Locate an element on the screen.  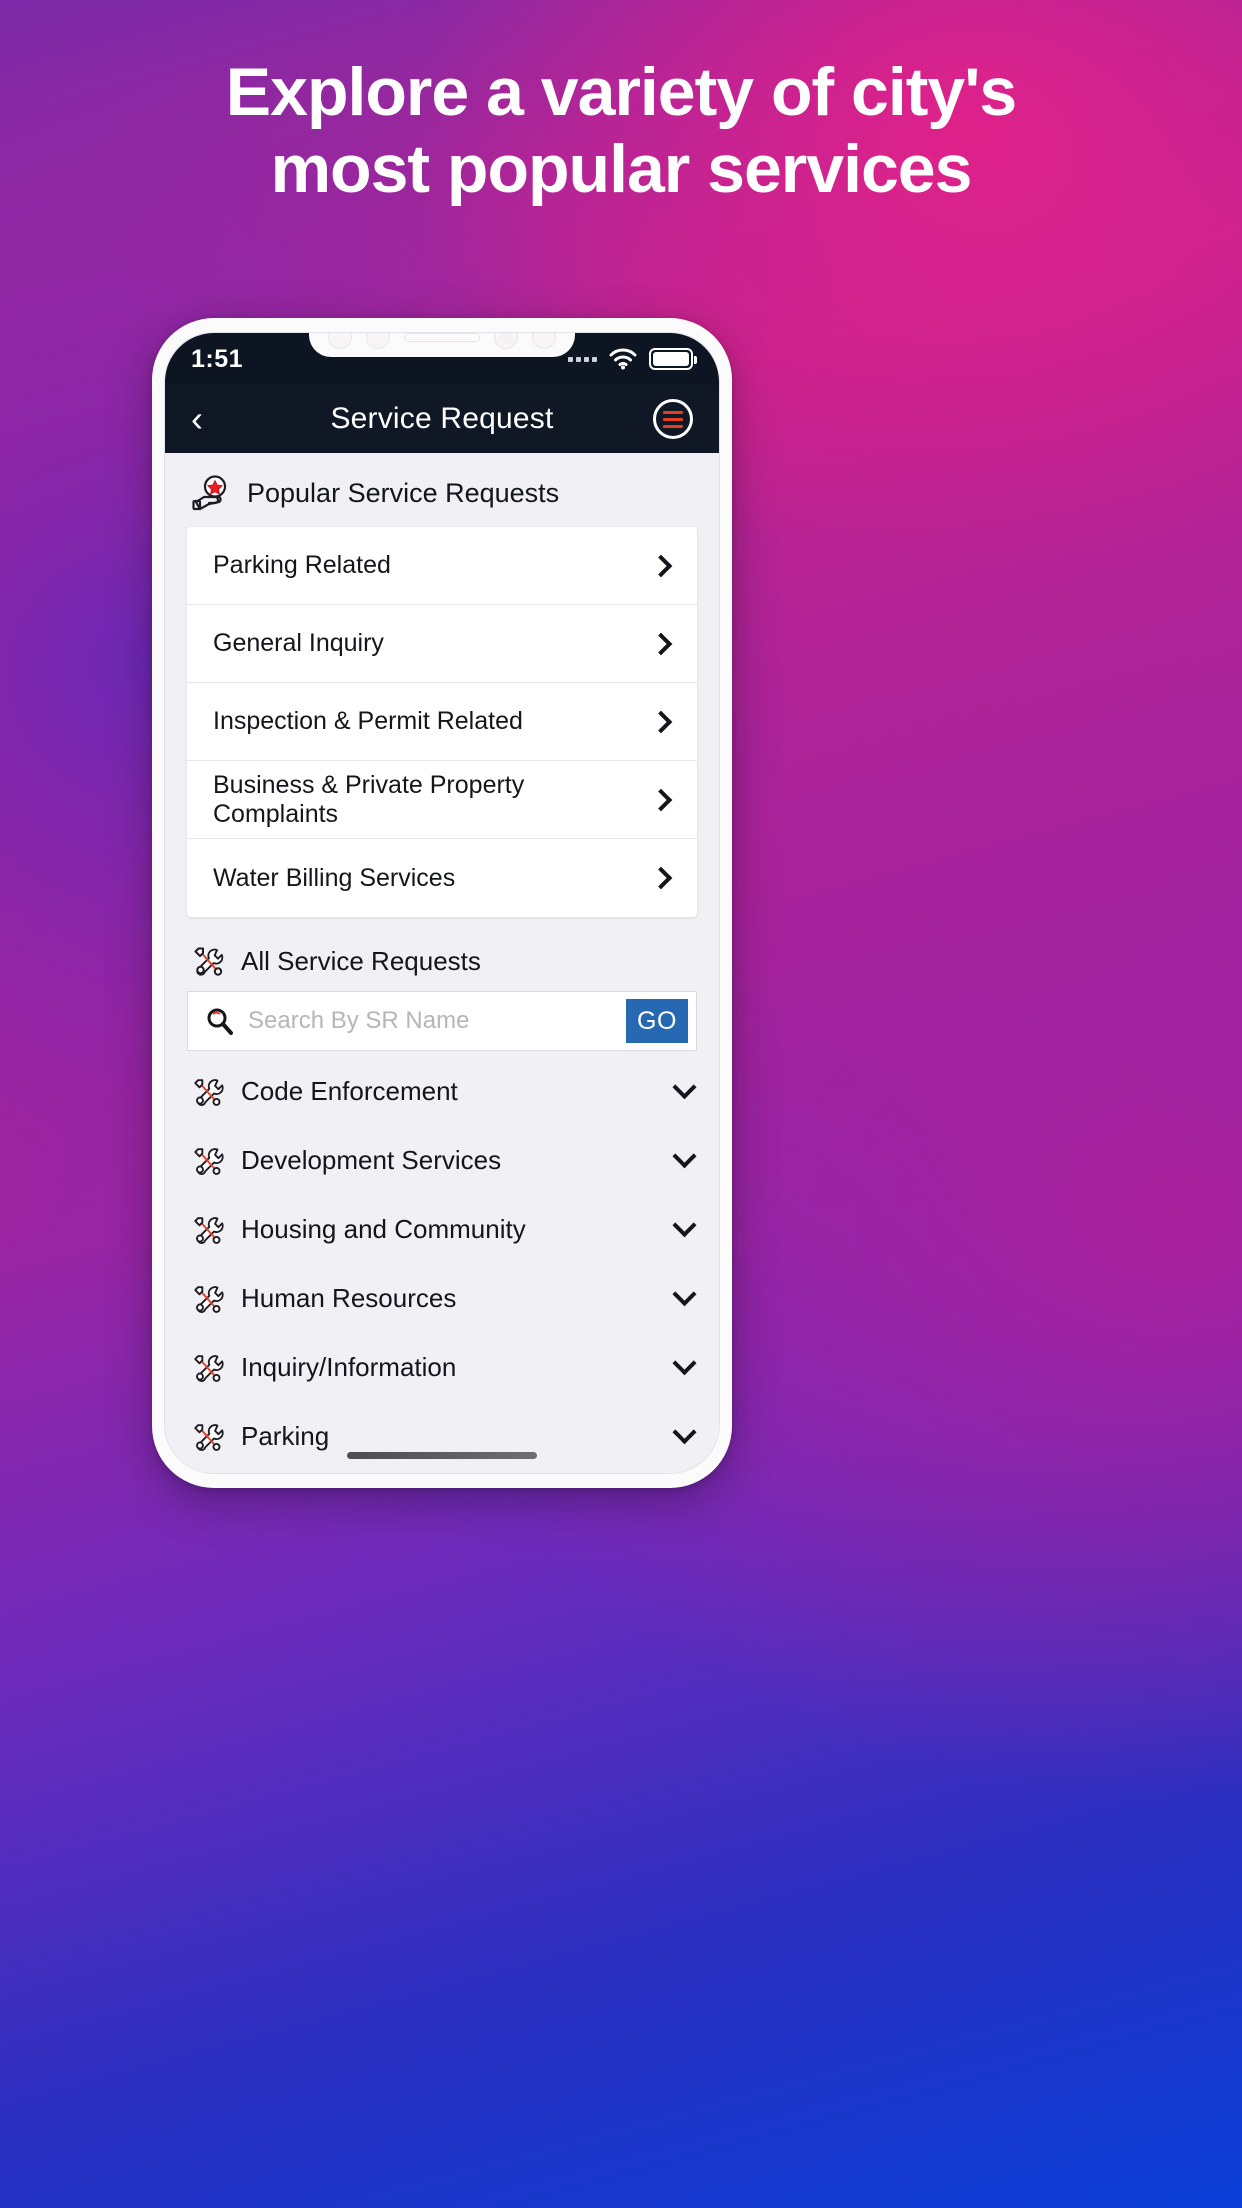
category-row: Inquiry/Information is located at coordinates (442, 1367).